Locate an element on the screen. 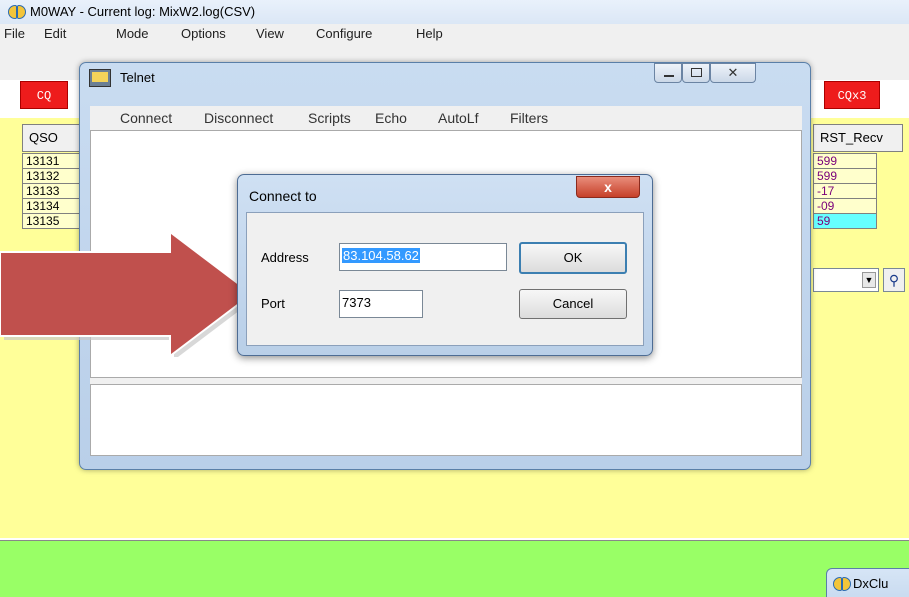 This screenshot has height=597, width=909. address-label: Address is located at coordinates (285, 257).